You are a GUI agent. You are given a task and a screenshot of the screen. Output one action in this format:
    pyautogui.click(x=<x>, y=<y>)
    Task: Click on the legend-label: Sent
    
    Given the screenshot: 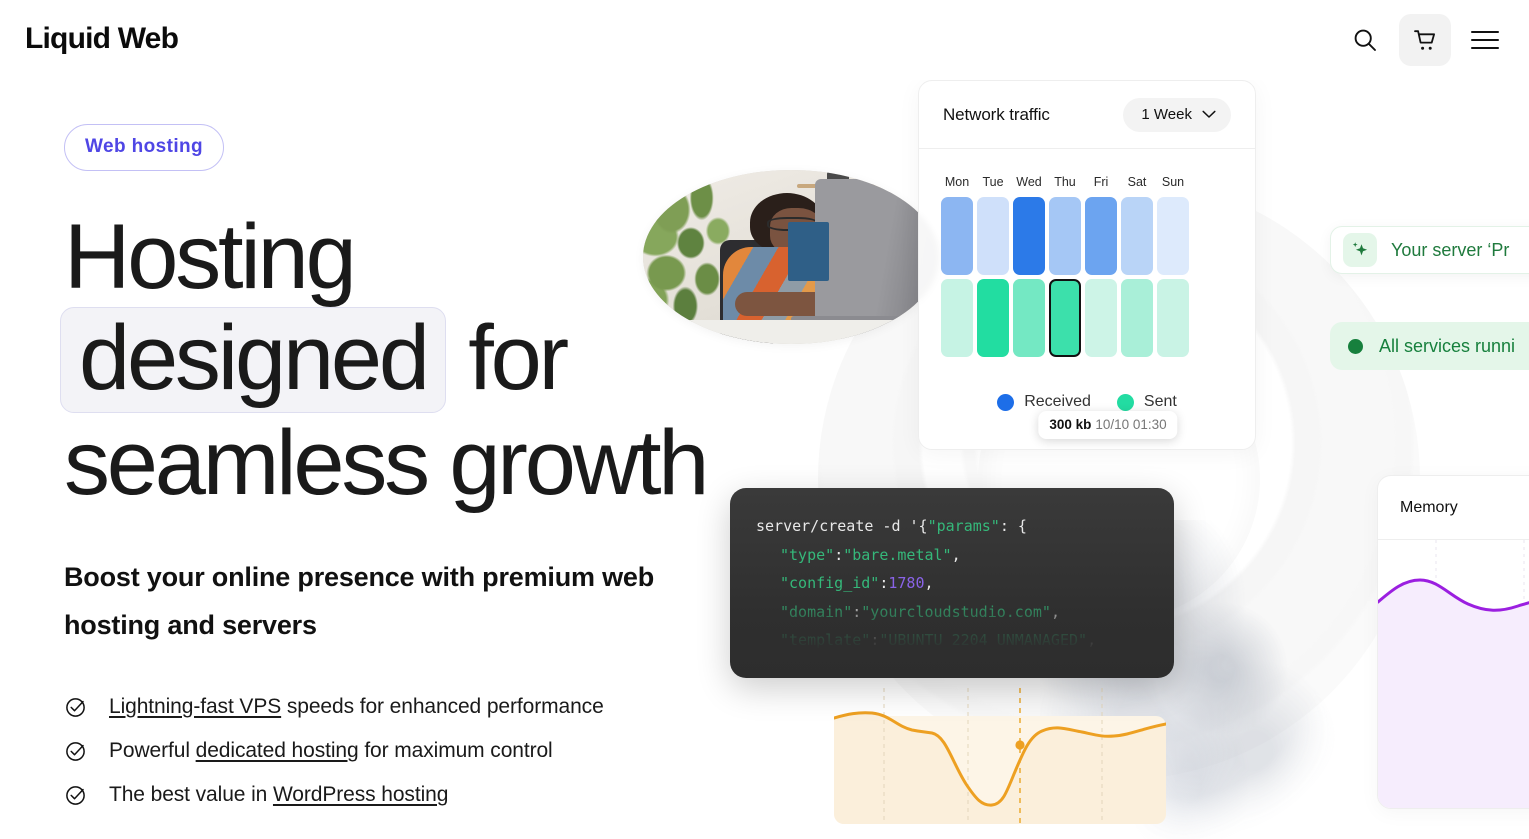 What is the action you would take?
    pyautogui.click(x=1160, y=401)
    